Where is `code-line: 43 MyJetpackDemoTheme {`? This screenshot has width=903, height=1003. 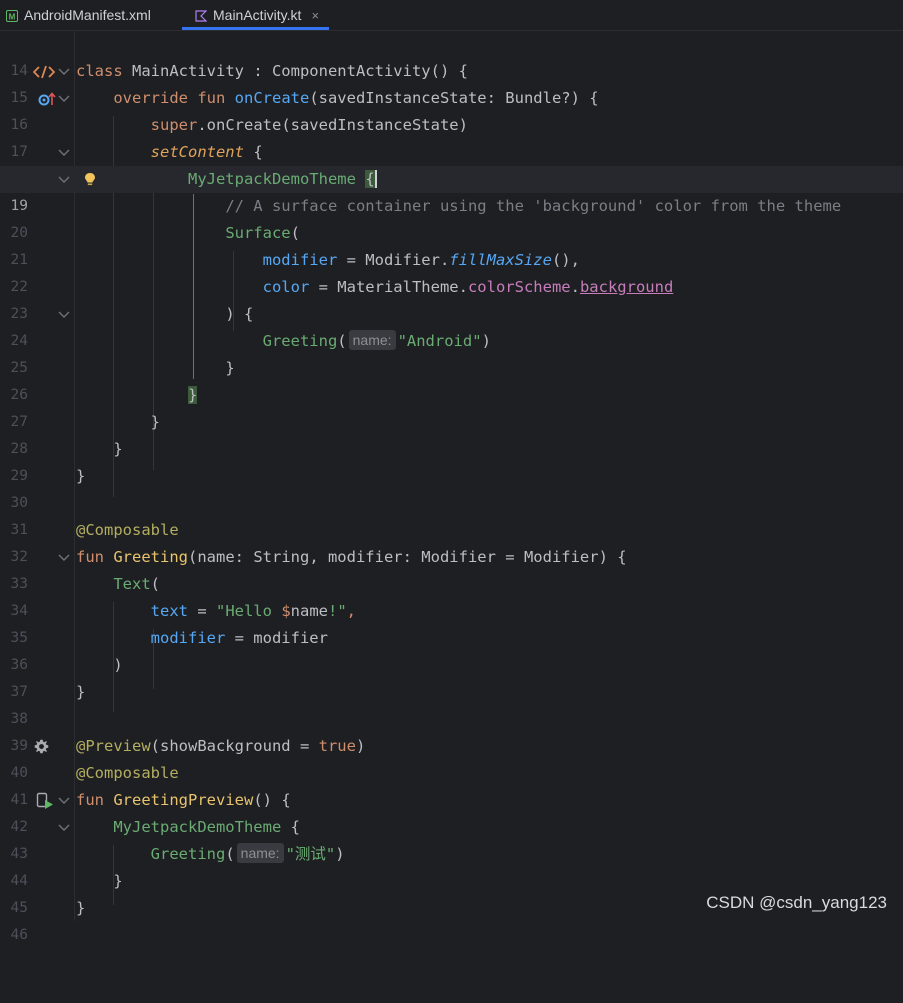 code-line: 43 MyJetpackDemoTheme { is located at coordinates (451, 838).